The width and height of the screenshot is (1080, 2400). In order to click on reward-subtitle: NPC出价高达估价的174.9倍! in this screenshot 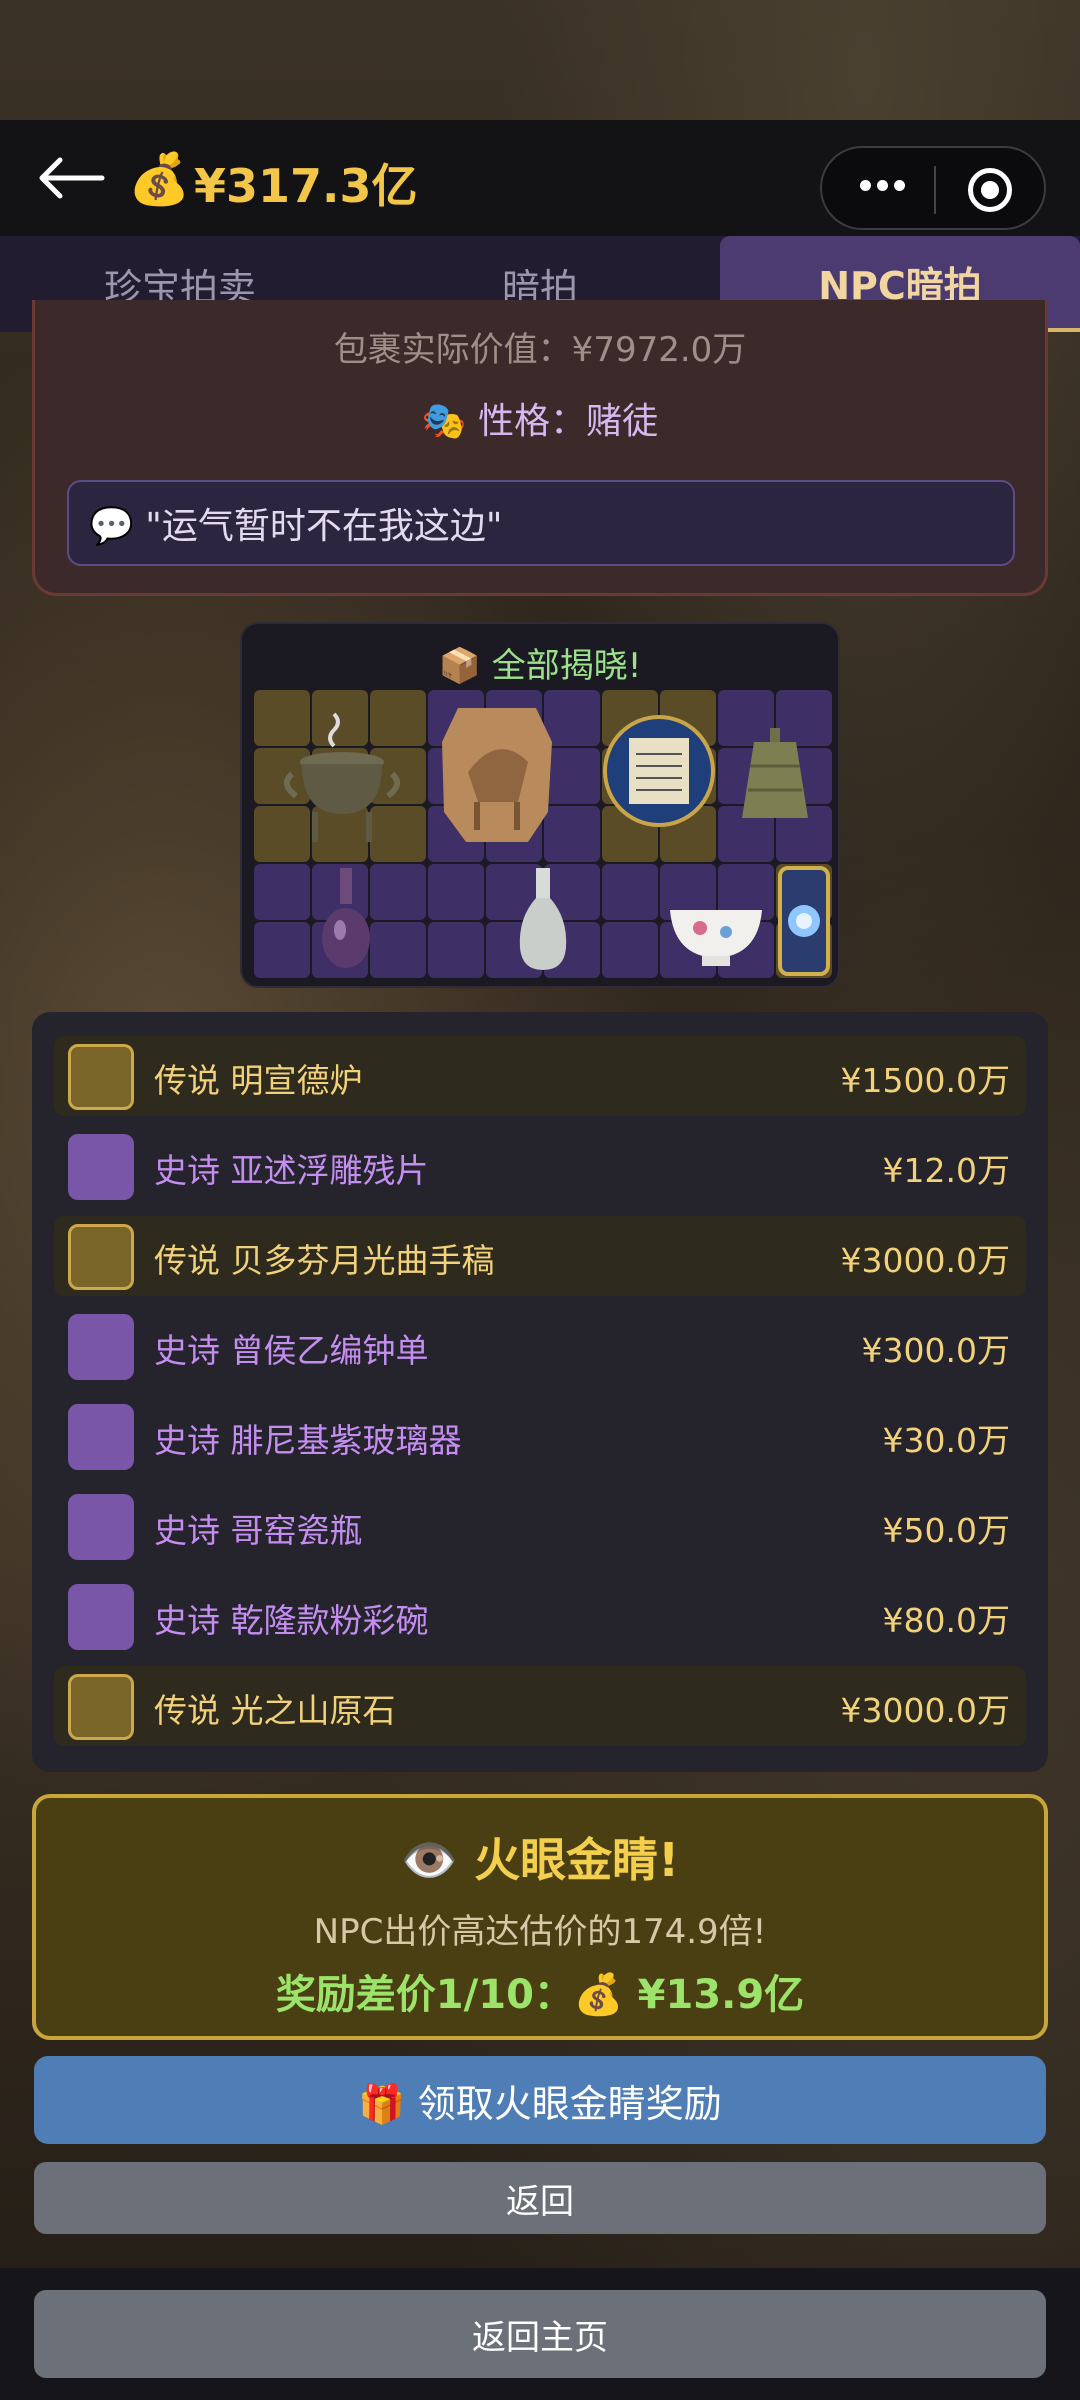, I will do `click(540, 1932)`.